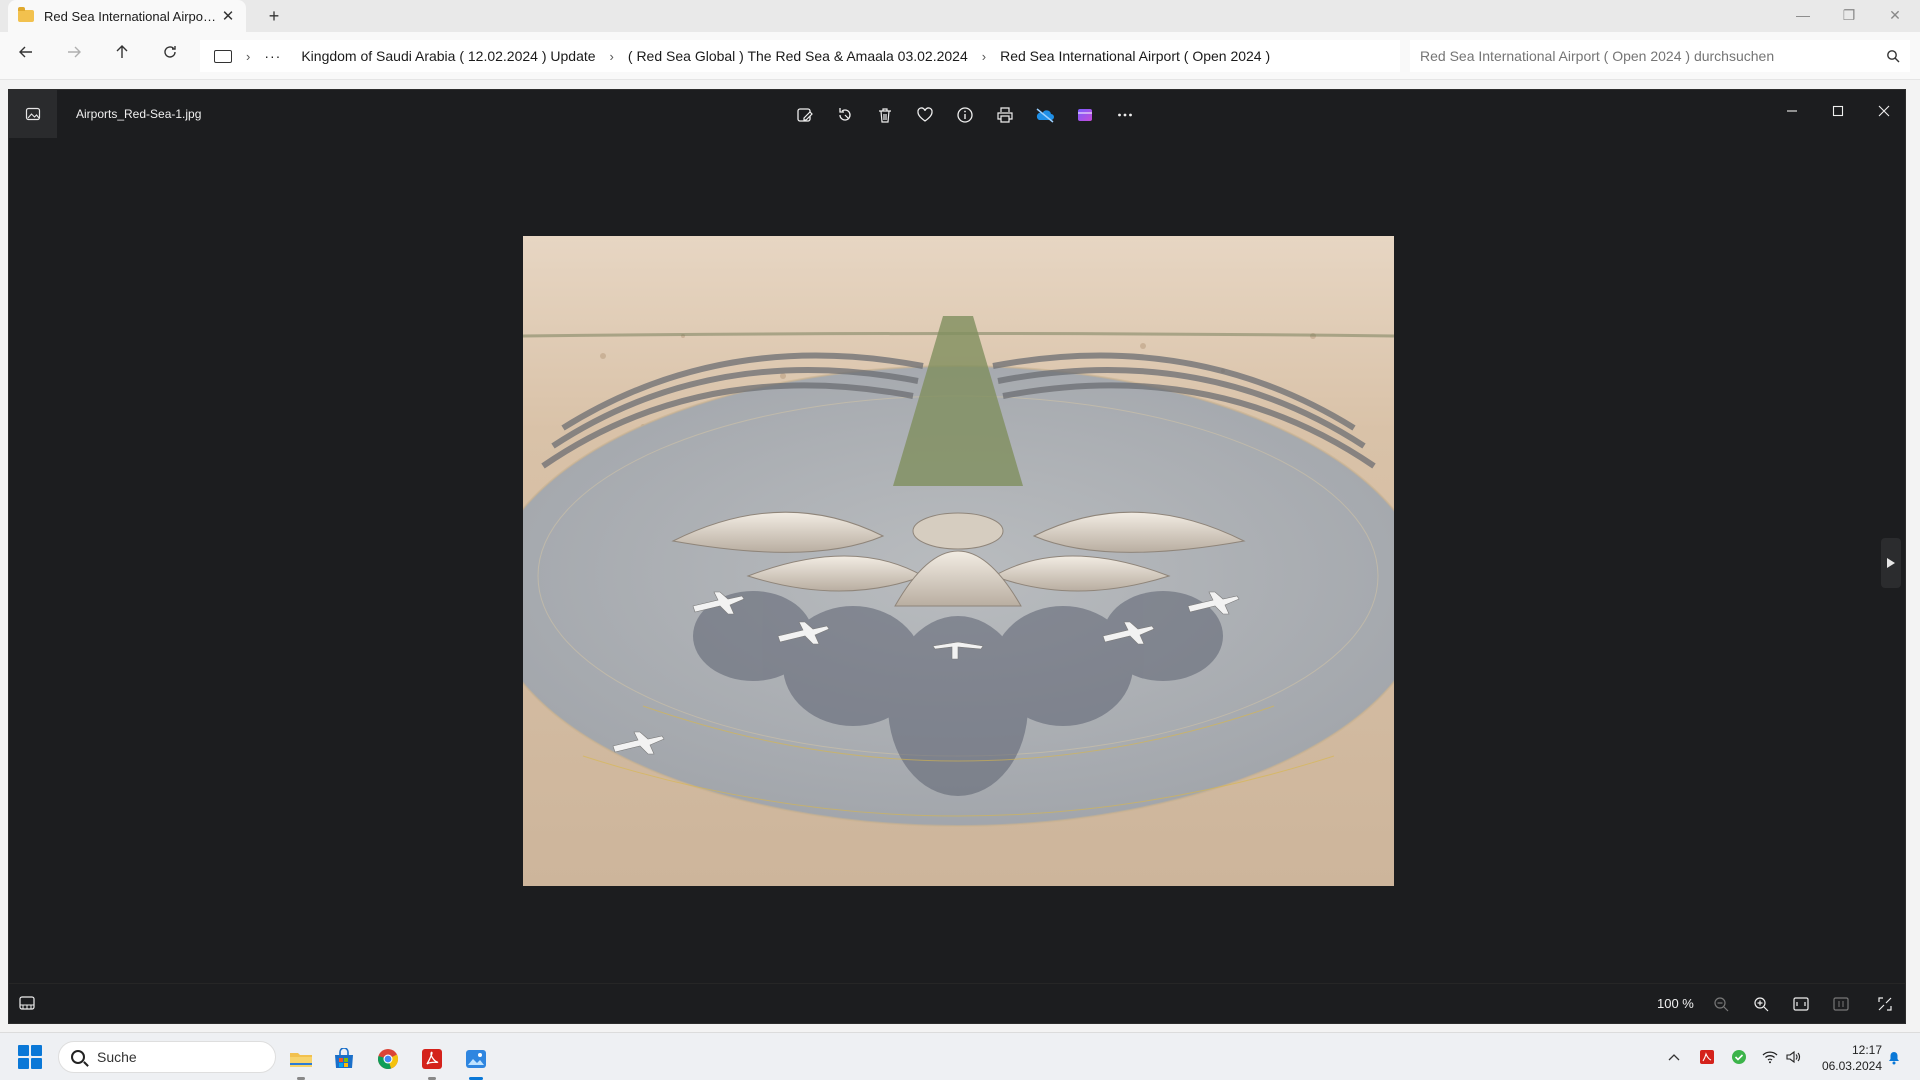 This screenshot has width=1920, height=1080. What do you see at coordinates (1884, 111) in the screenshot?
I see `viewer-close-button` at bounding box center [1884, 111].